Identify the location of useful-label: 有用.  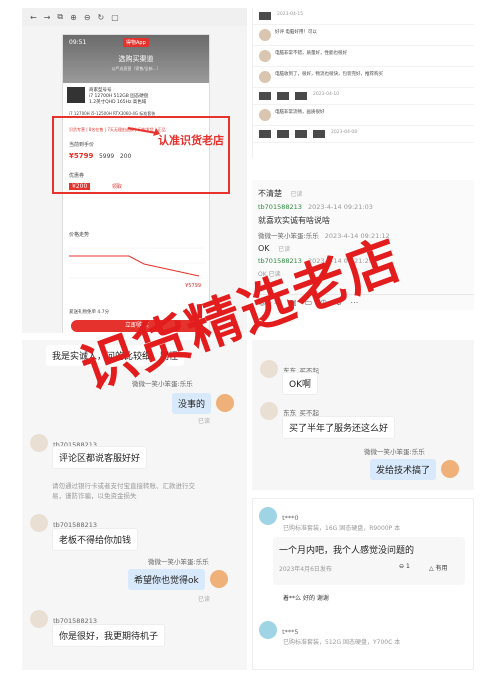
(441, 568).